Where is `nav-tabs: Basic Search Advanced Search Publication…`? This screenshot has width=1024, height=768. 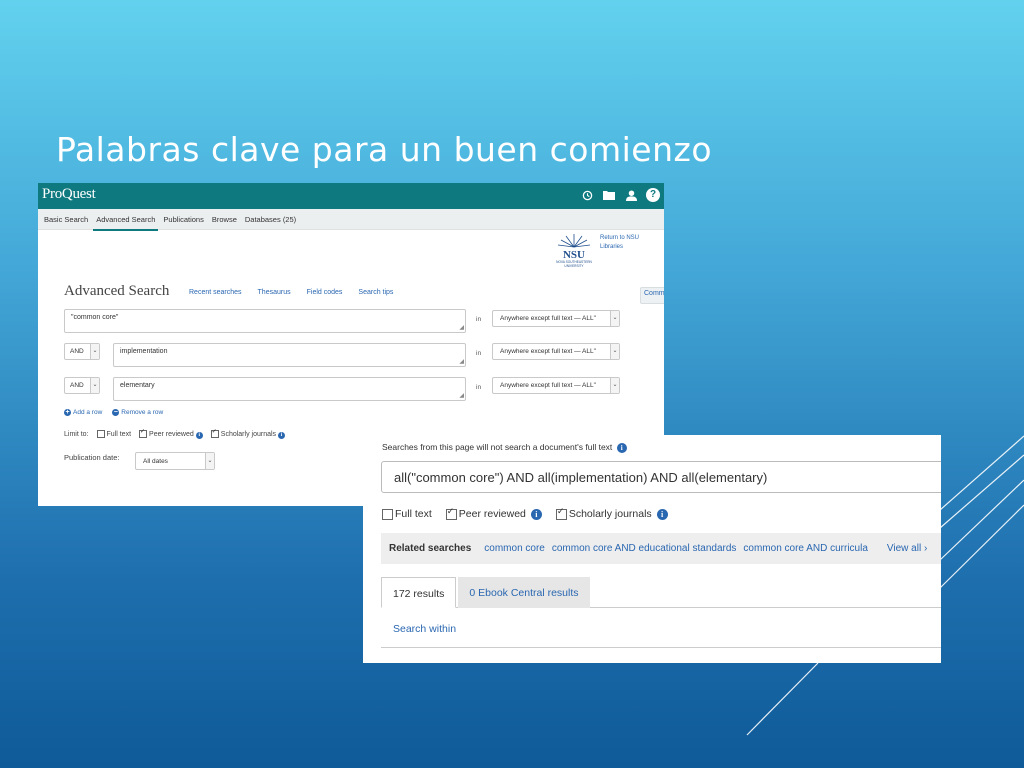
nav-tabs: Basic Search Advanced Search Publication… is located at coordinates (351, 220).